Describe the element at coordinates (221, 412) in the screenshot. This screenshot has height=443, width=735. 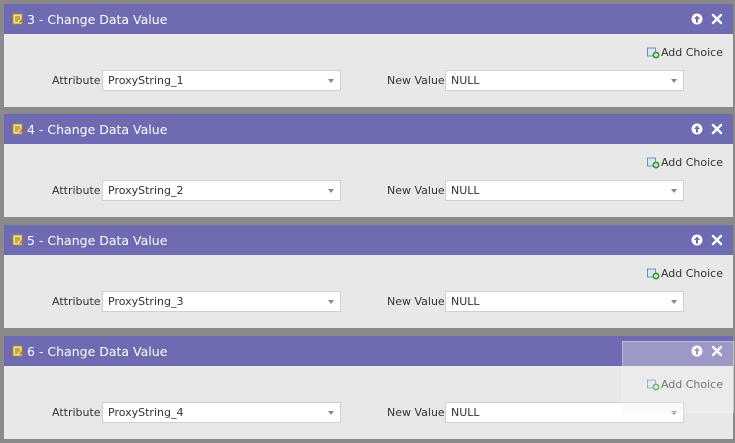
I see `attribute-select: ProxyString_4` at that location.